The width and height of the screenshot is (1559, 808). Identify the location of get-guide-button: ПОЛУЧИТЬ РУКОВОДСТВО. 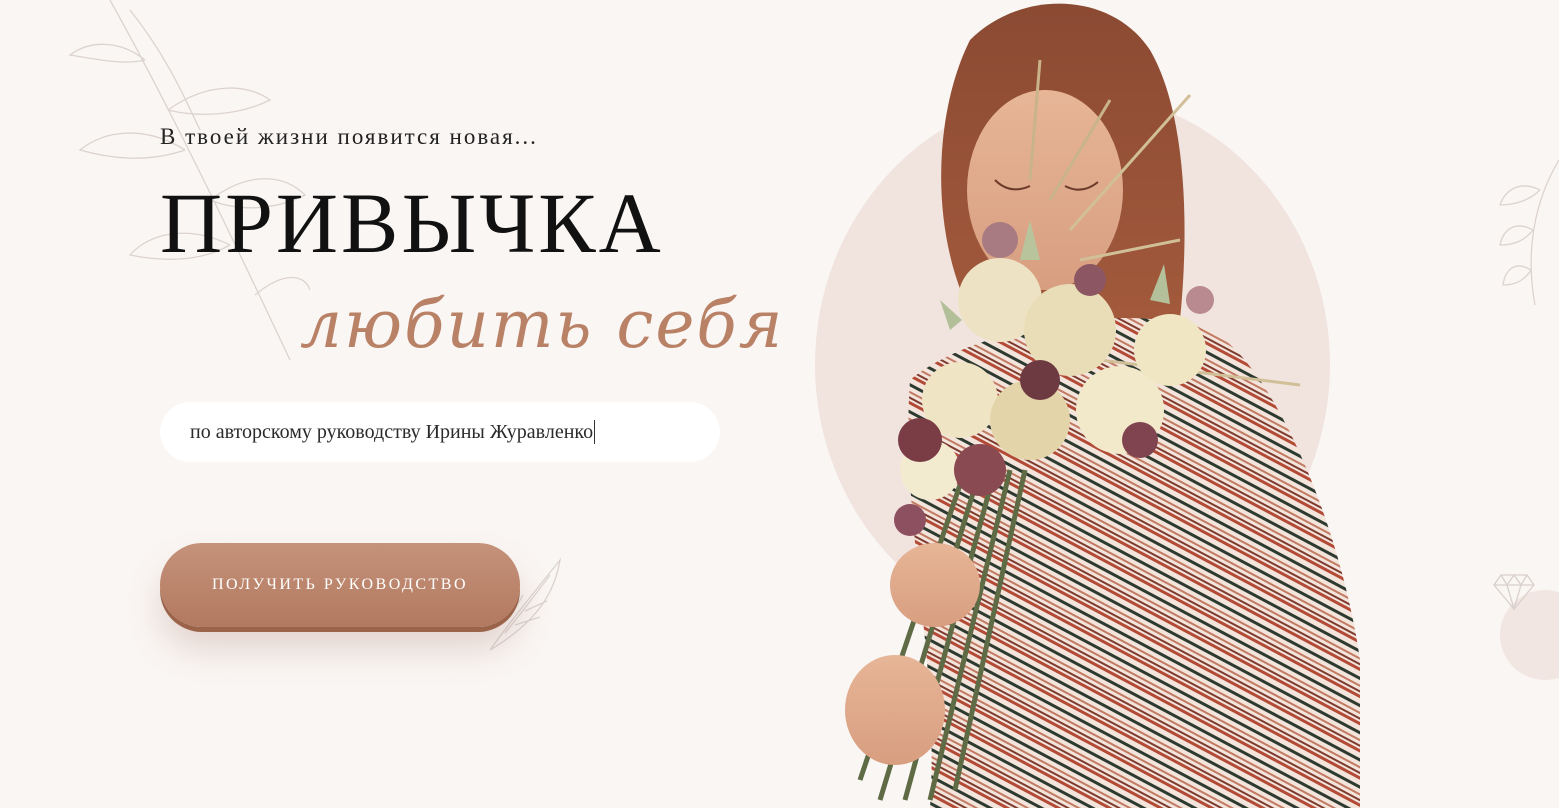
(340, 585).